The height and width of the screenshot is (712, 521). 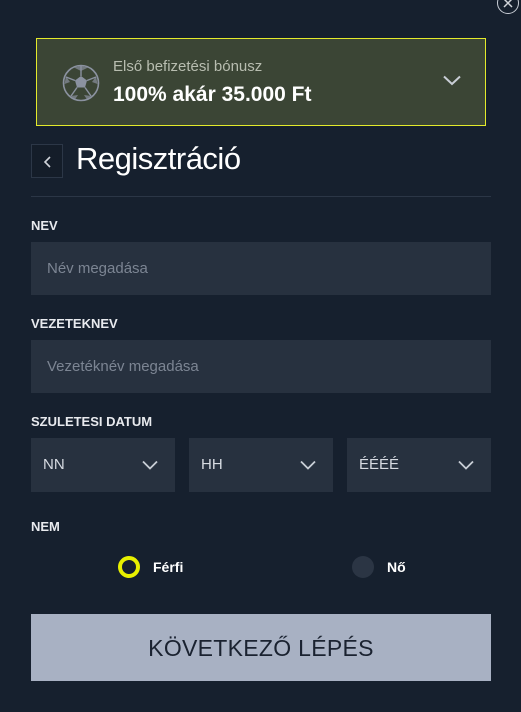 What do you see at coordinates (74, 323) in the screenshot?
I see `last-name-label: VEZETEKNEV` at bounding box center [74, 323].